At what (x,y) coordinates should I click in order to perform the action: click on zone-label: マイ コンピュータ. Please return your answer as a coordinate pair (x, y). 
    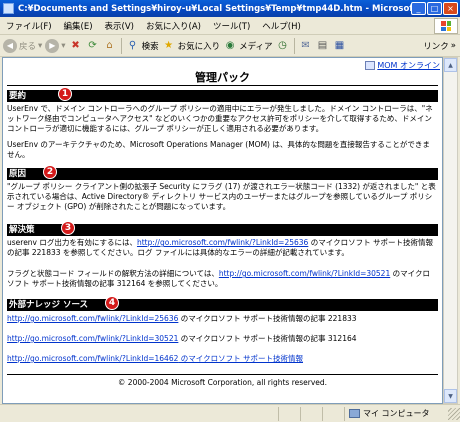
    Looking at the image, I should click on (396, 413).